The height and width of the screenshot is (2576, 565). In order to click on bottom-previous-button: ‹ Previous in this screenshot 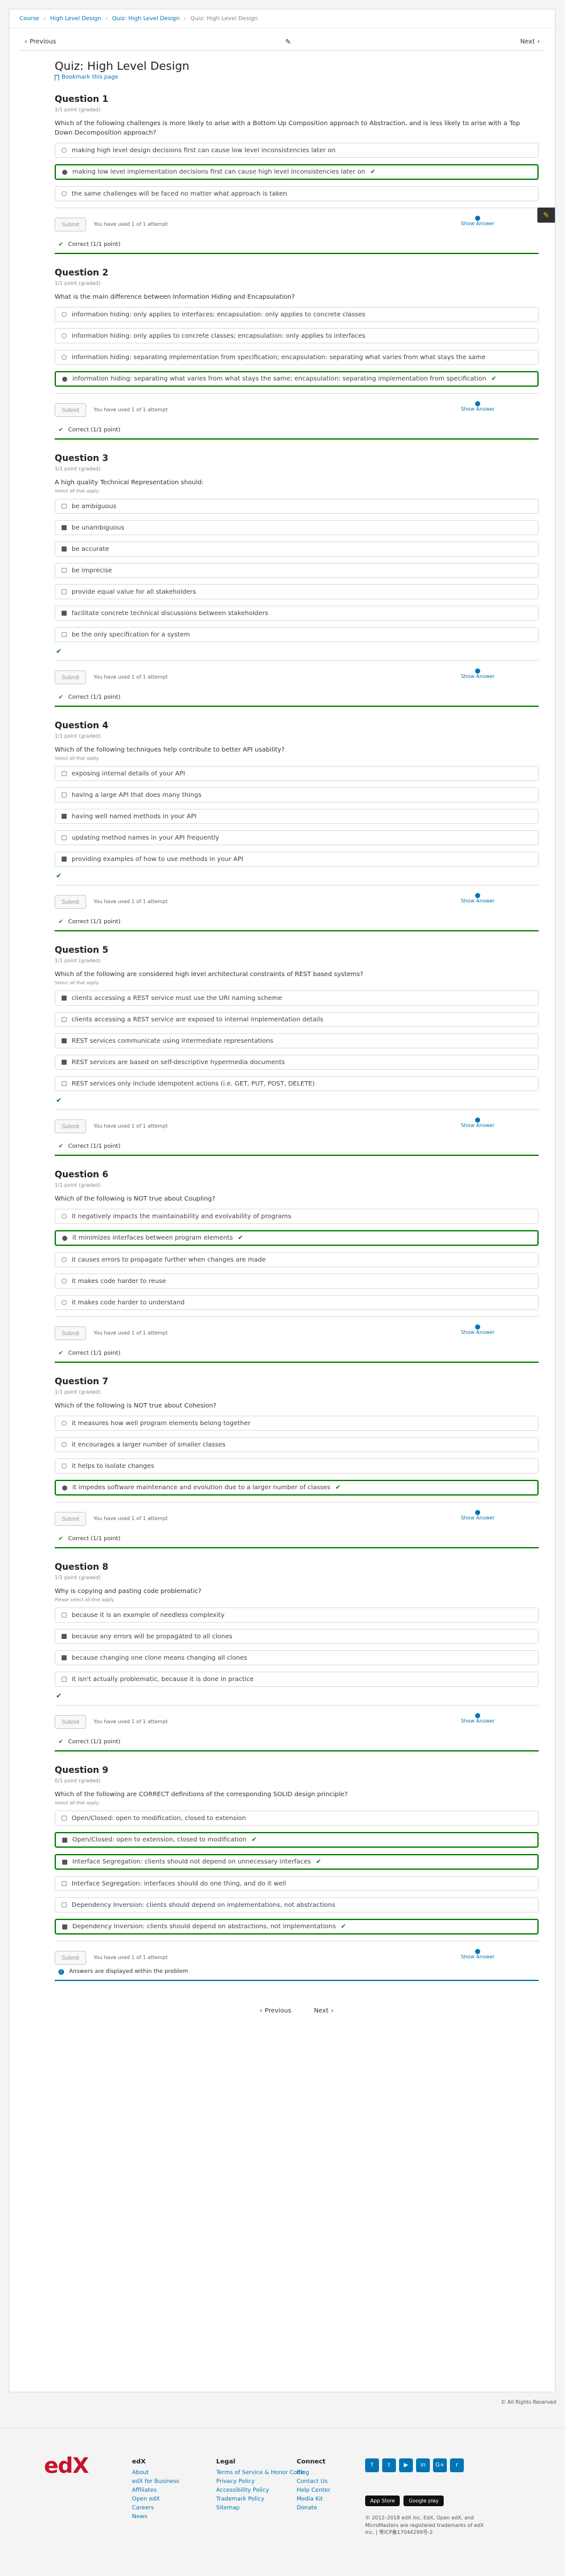, I will do `click(275, 2011)`.